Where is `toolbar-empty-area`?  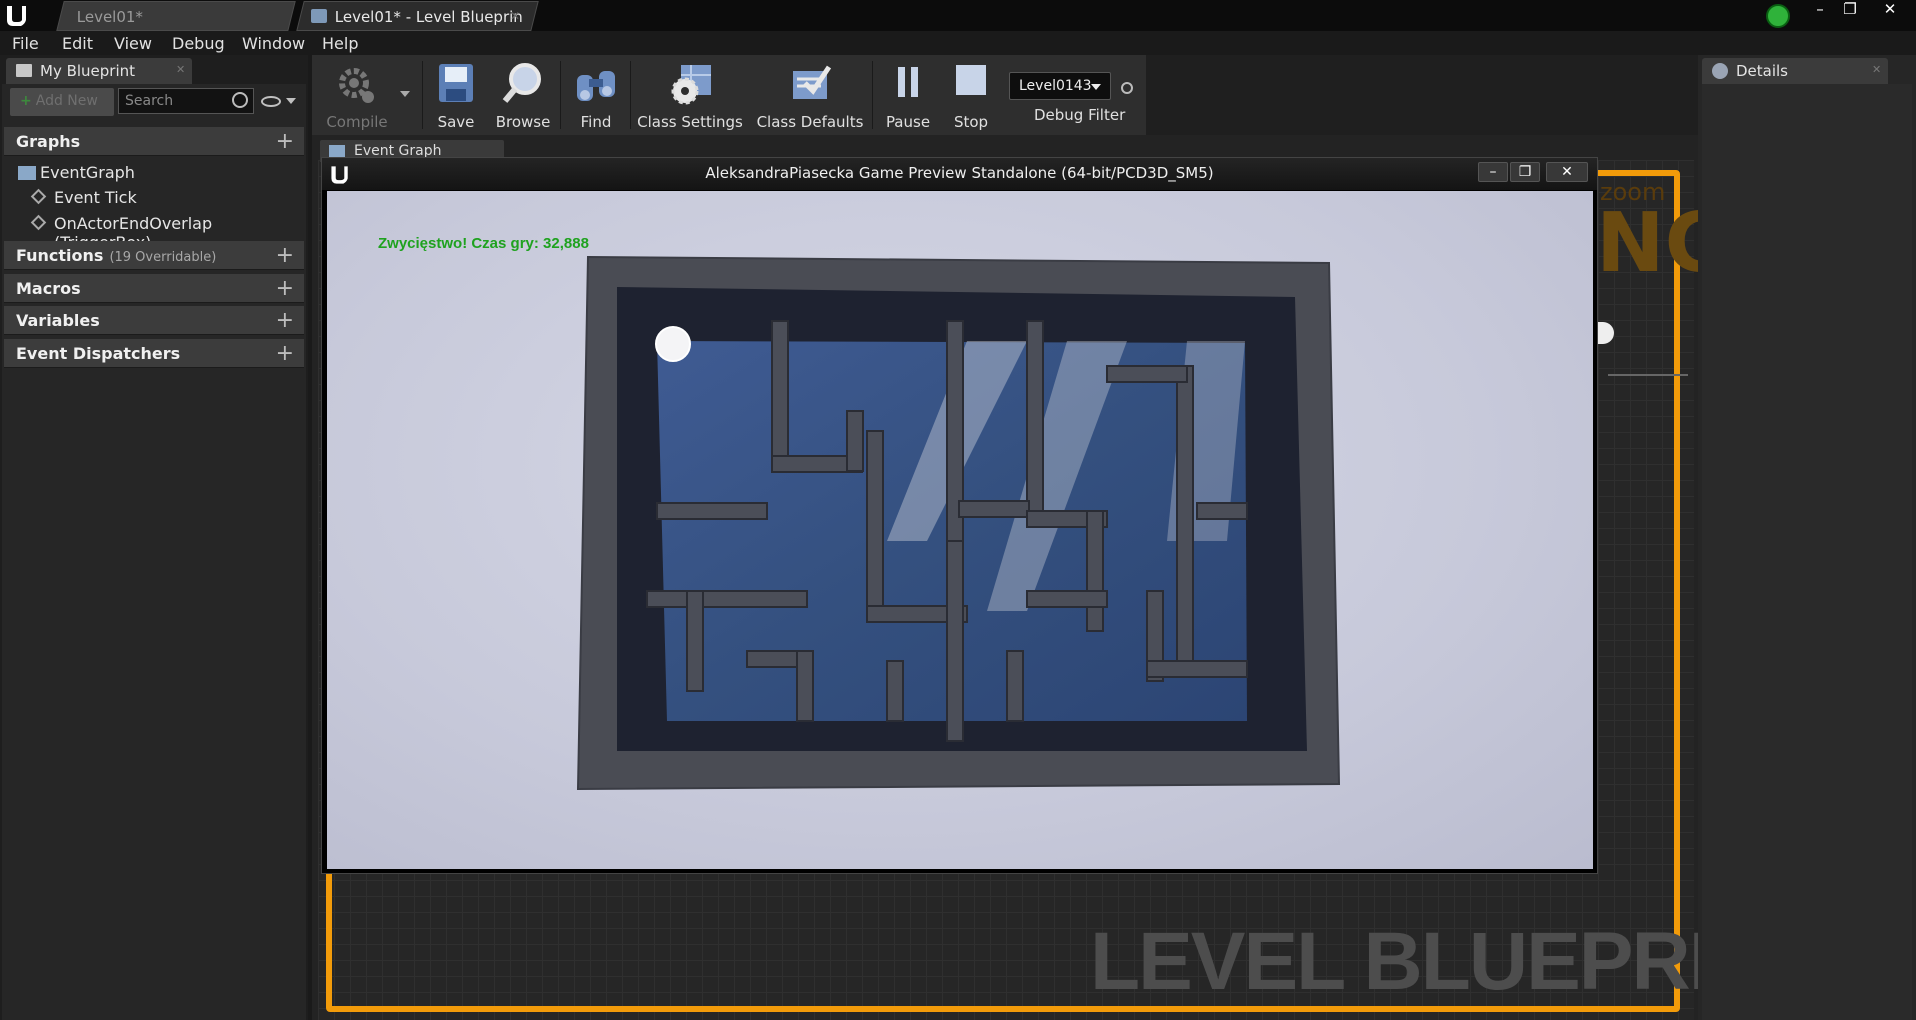
toolbar-empty-area is located at coordinates (1422, 95).